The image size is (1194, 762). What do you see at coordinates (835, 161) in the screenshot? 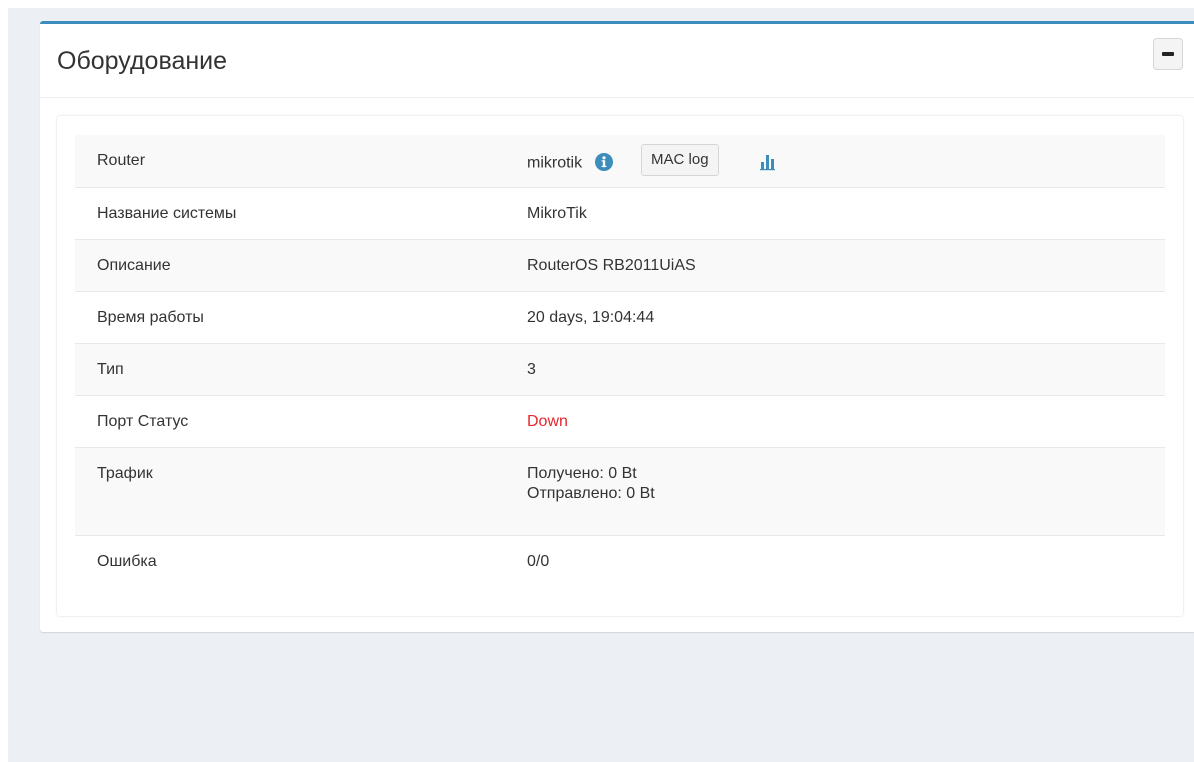
I see `row-value: mikrotik MAC log` at bounding box center [835, 161].